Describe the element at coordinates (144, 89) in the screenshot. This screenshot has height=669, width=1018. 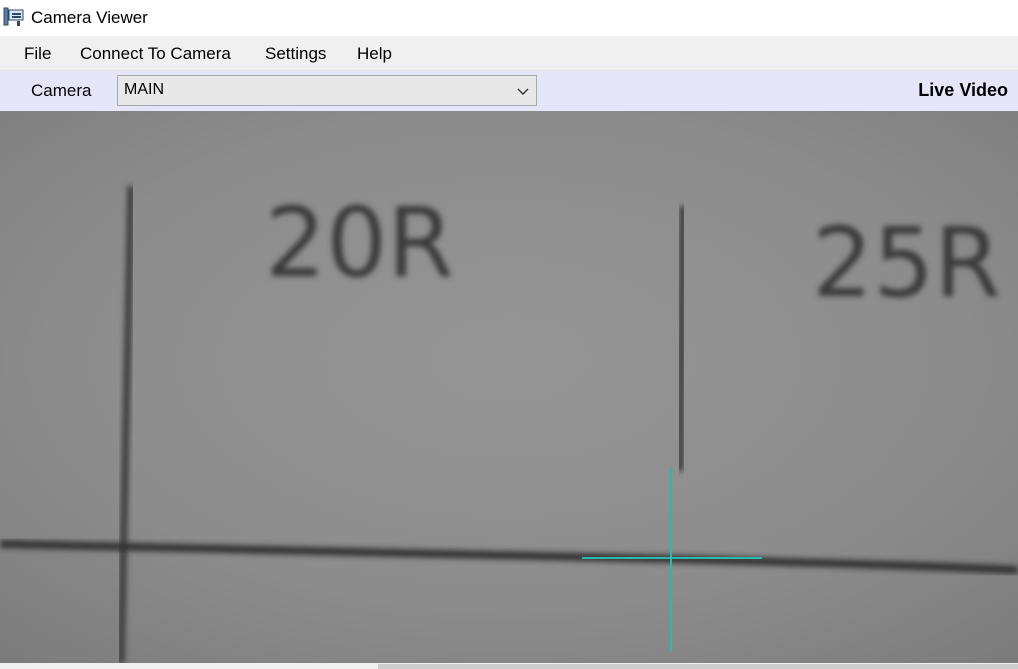
I see `camera-select-value: MAIN` at that location.